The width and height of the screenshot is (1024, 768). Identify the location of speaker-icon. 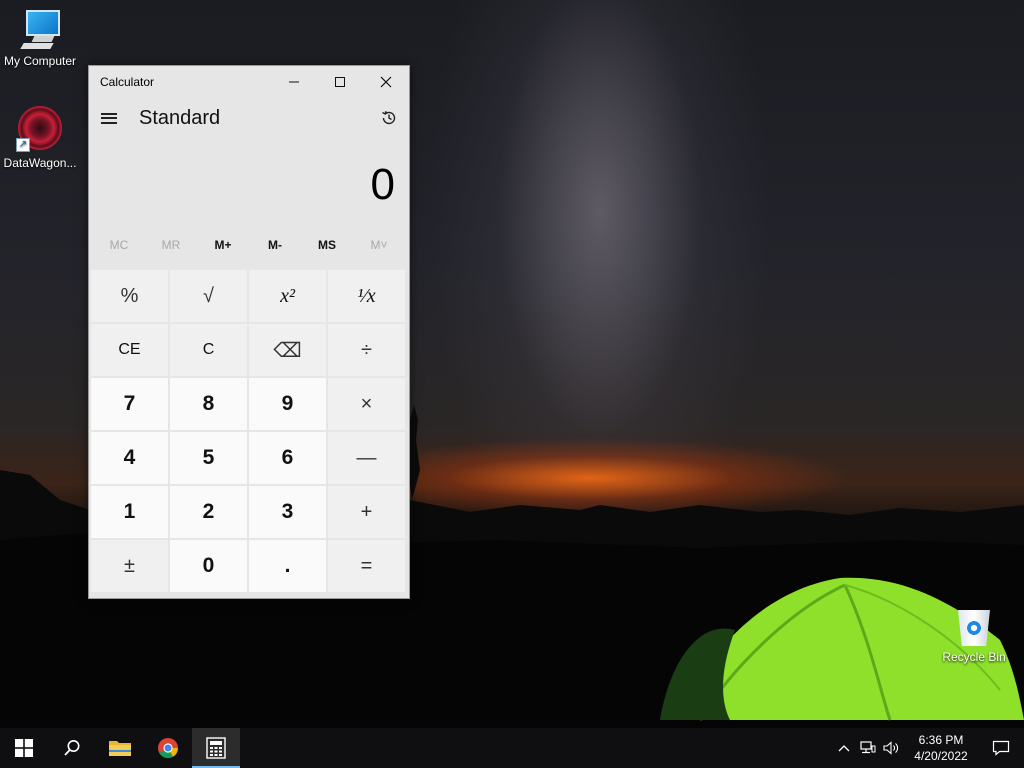
(890, 748).